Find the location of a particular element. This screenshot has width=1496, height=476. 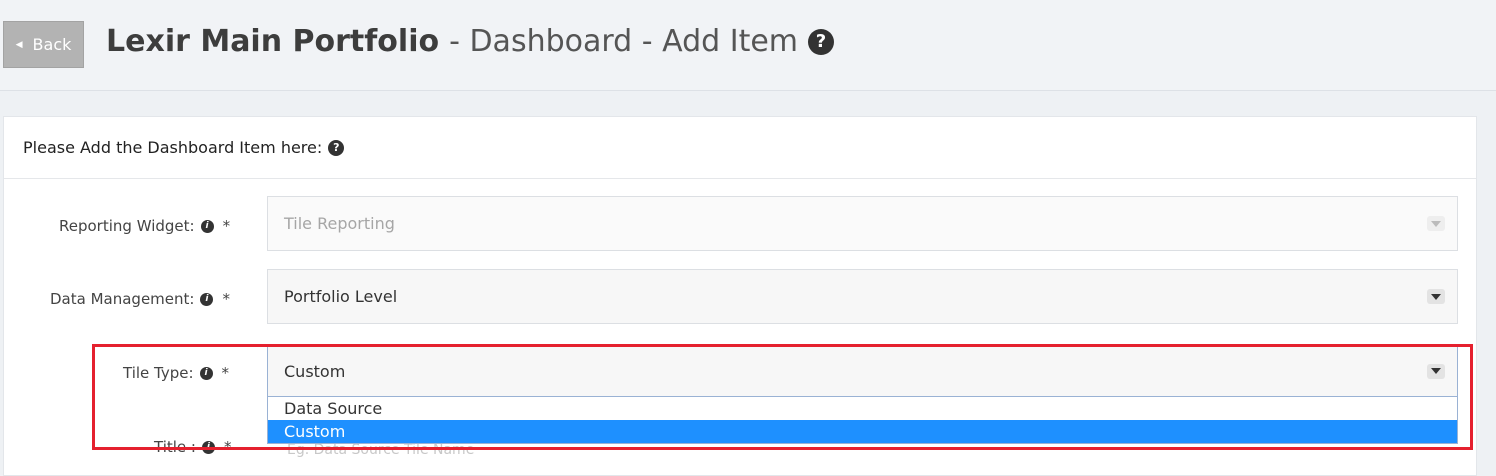

dropdown-option-custom: Custom is located at coordinates (862, 431).